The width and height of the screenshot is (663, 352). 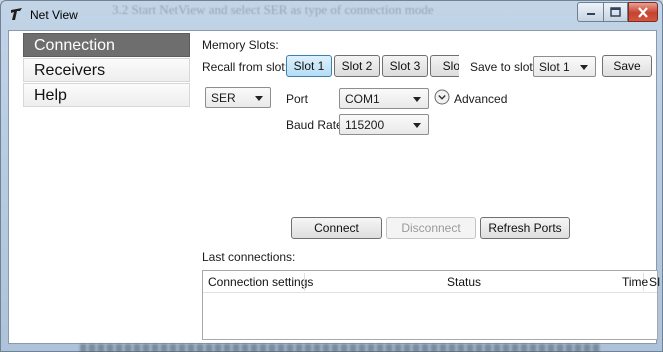 What do you see at coordinates (503, 67) in the screenshot?
I see `save-to-slot-label: Save to slot:` at bounding box center [503, 67].